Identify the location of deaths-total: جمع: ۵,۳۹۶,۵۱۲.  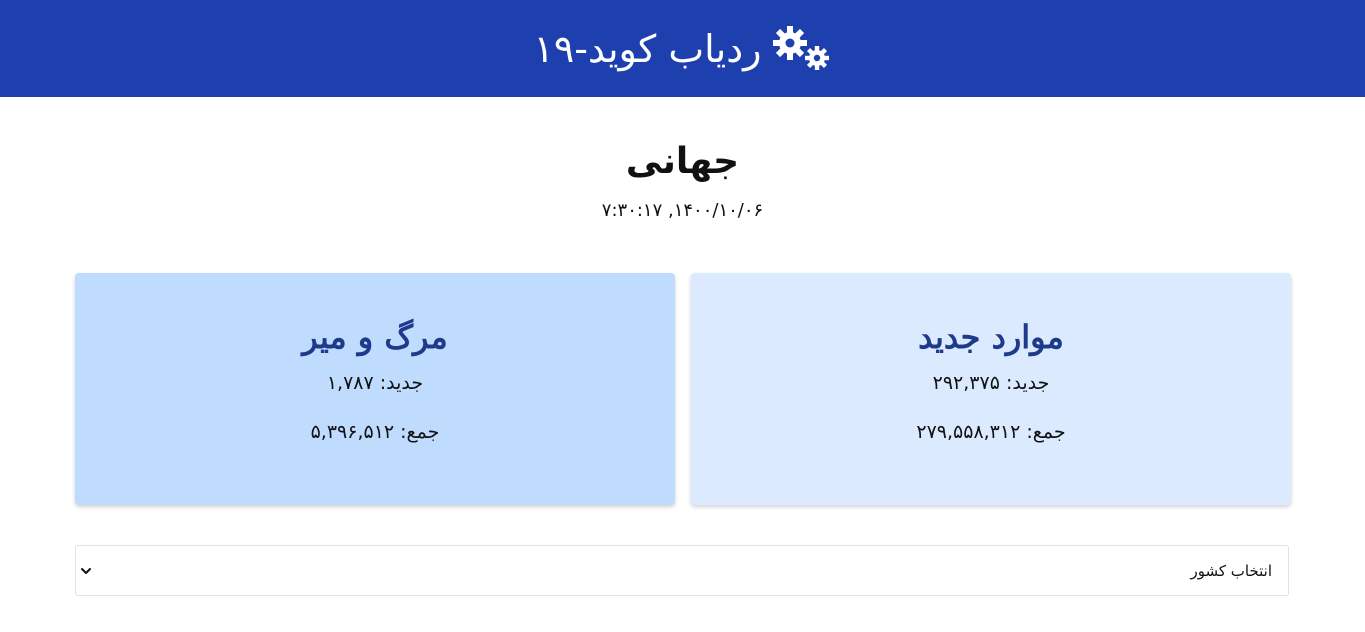
(375, 432).